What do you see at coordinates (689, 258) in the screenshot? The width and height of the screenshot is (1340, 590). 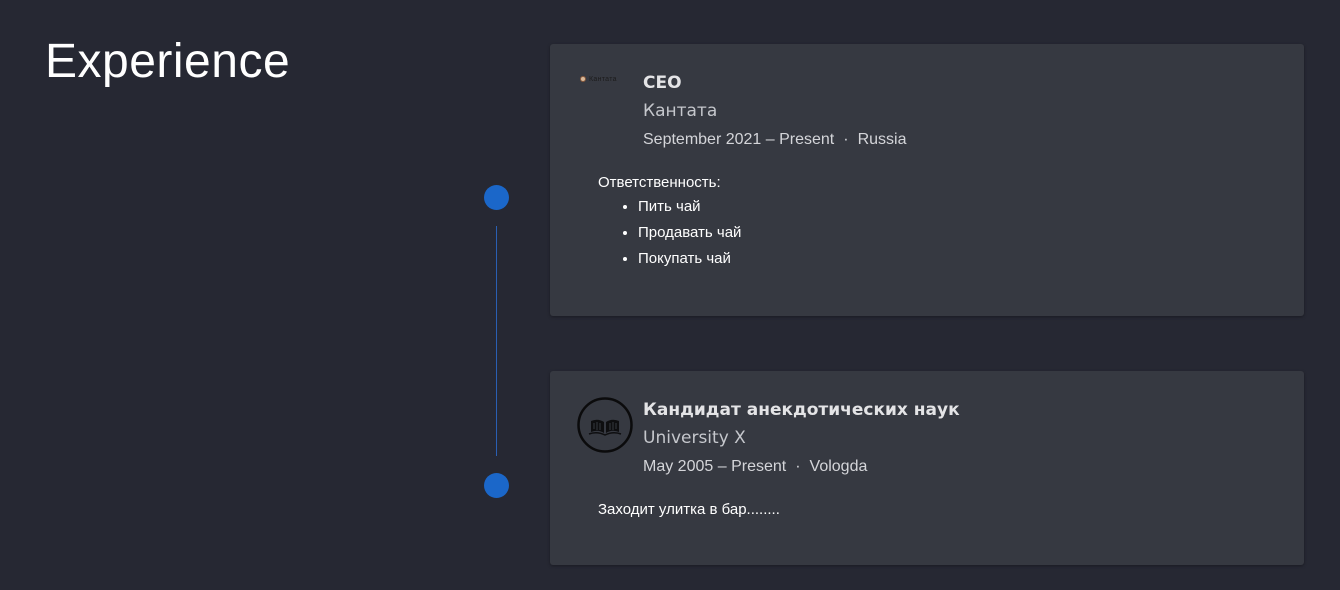 I see `list-item: Покупать чай` at bounding box center [689, 258].